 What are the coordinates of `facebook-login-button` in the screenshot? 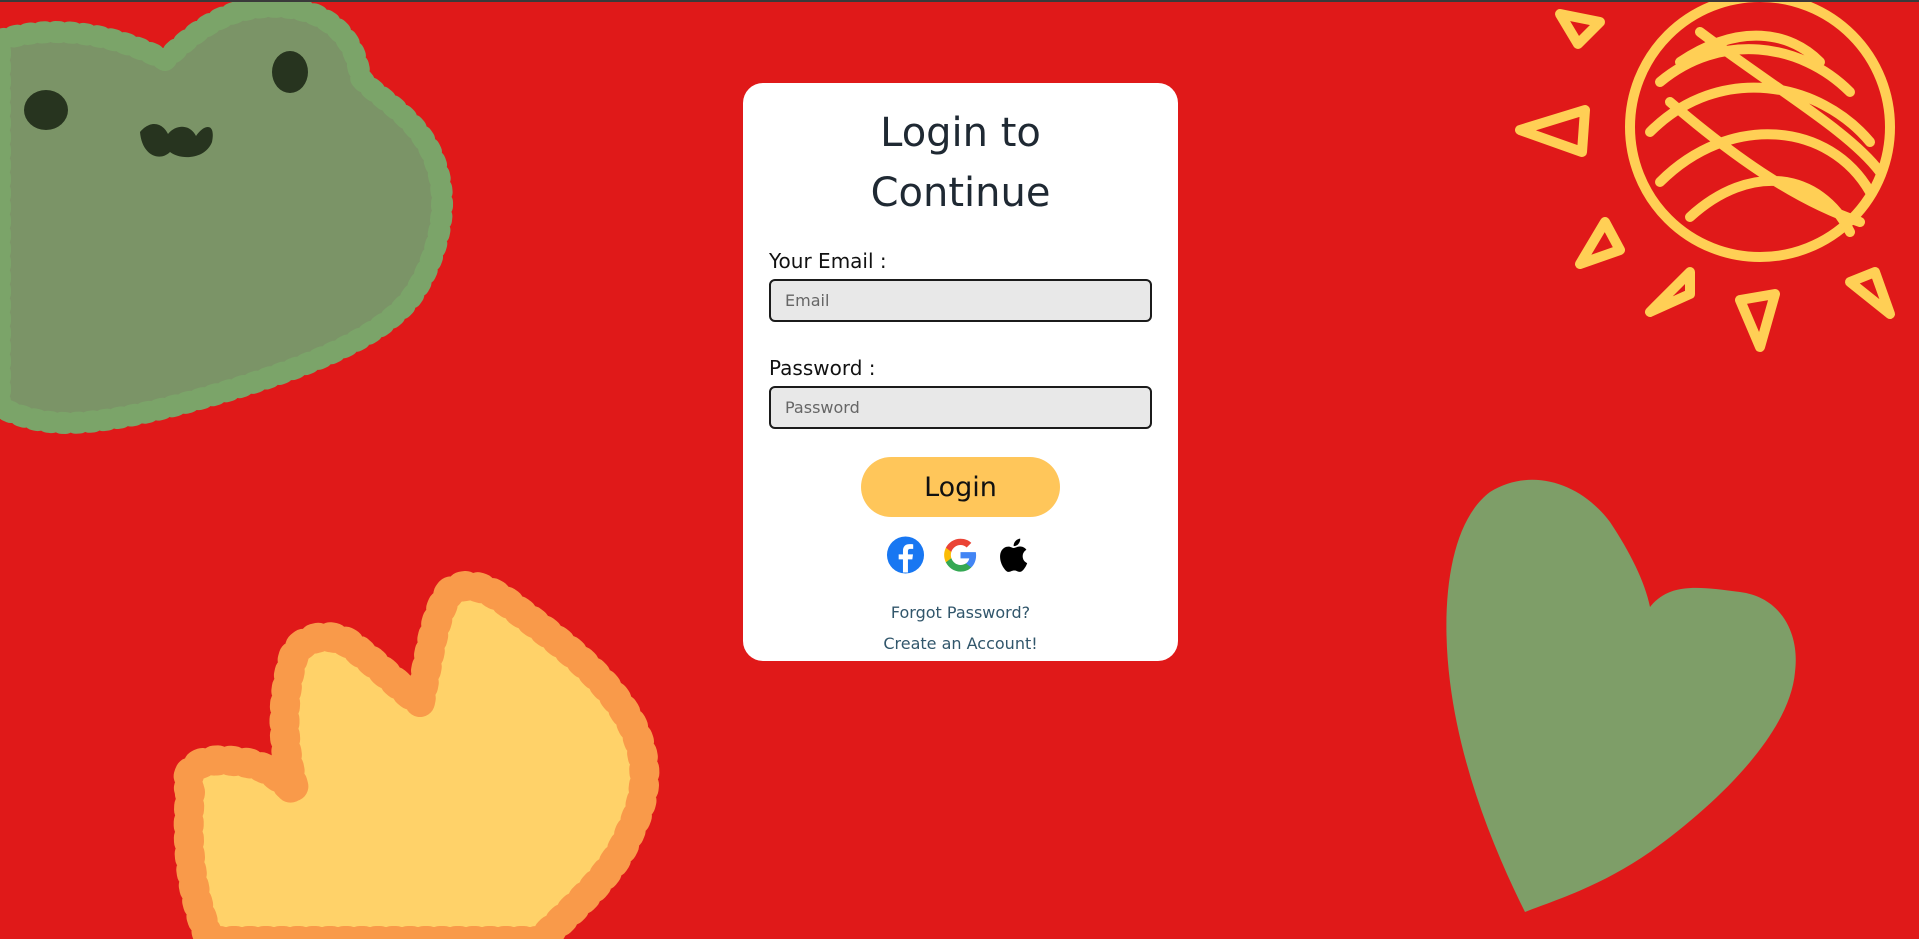 It's located at (905, 555).